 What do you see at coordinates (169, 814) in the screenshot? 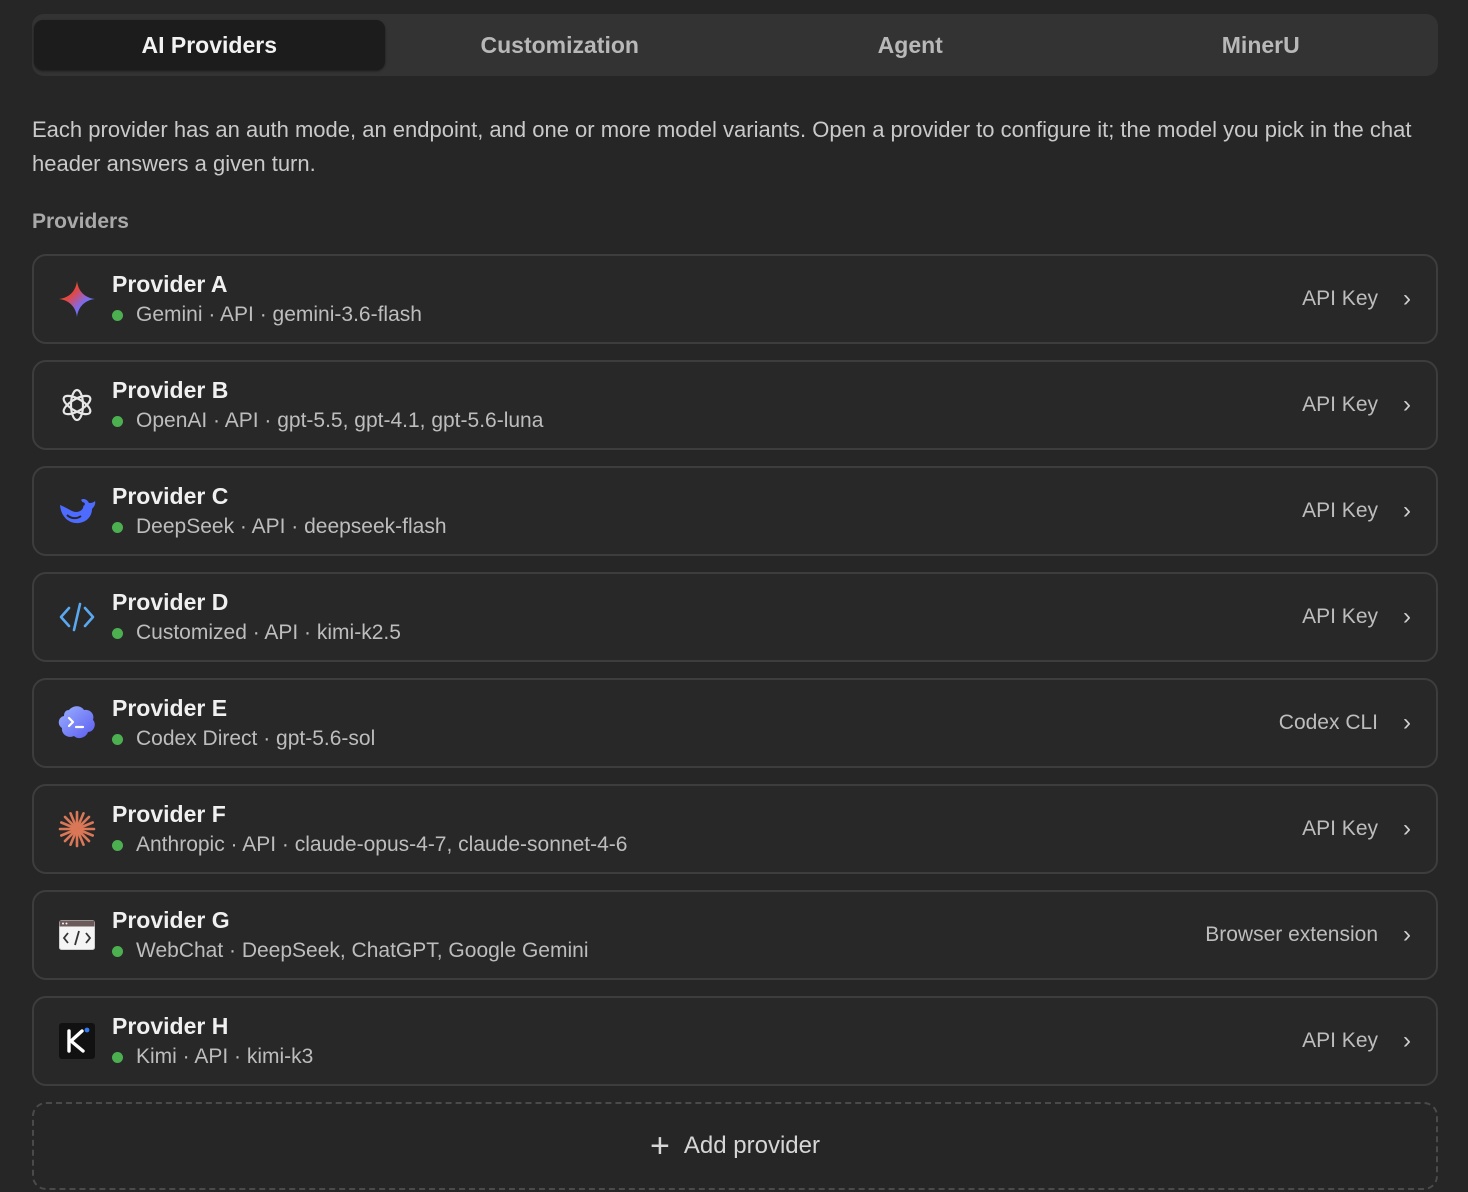
I see `provider-name: Provider F` at bounding box center [169, 814].